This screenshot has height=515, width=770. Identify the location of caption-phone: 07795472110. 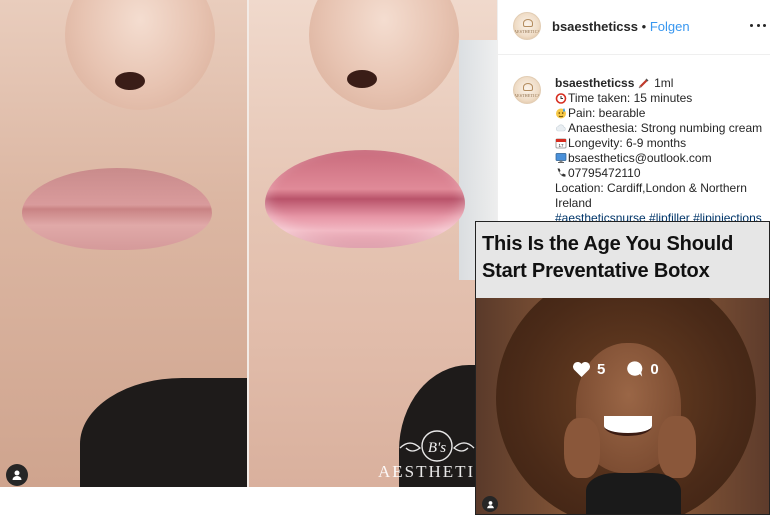
(604, 173).